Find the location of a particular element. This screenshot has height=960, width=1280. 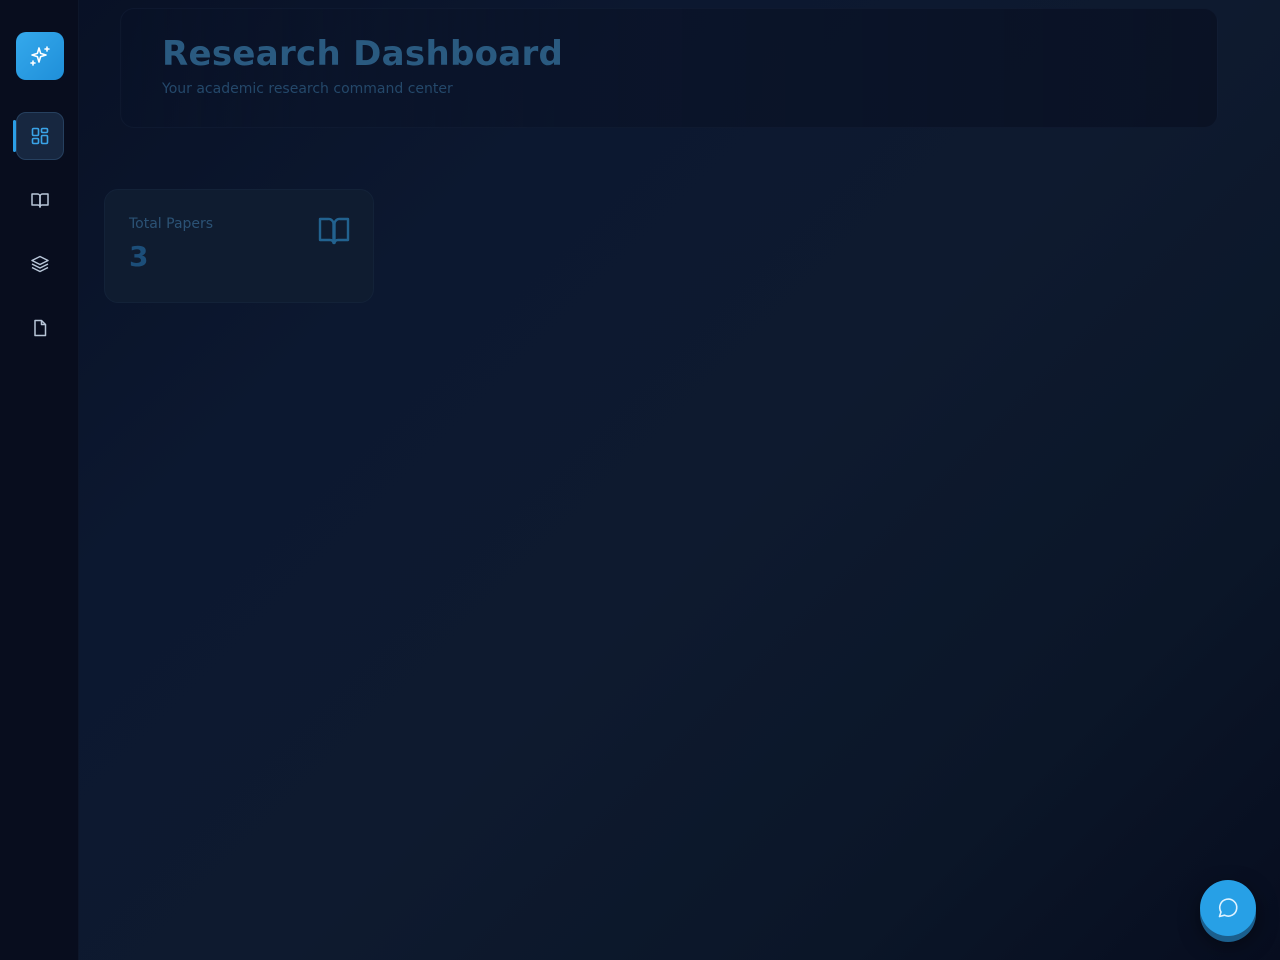

sidebar-item-documents is located at coordinates (40, 328).